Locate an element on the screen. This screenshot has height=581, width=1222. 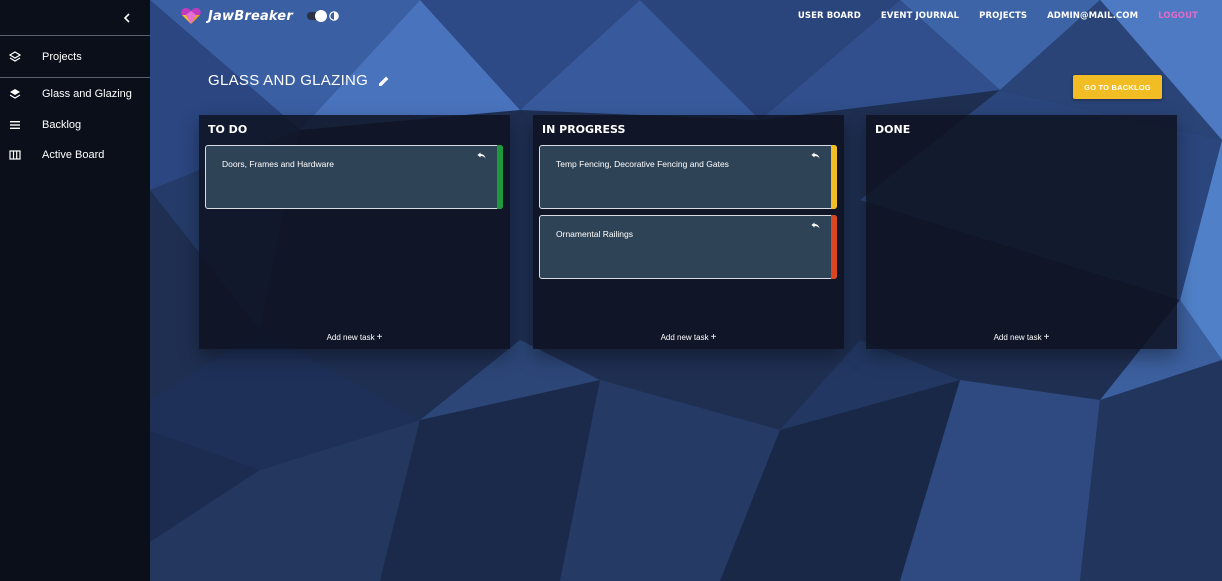
sidebar-item-projects: Projects is located at coordinates (75, 57).